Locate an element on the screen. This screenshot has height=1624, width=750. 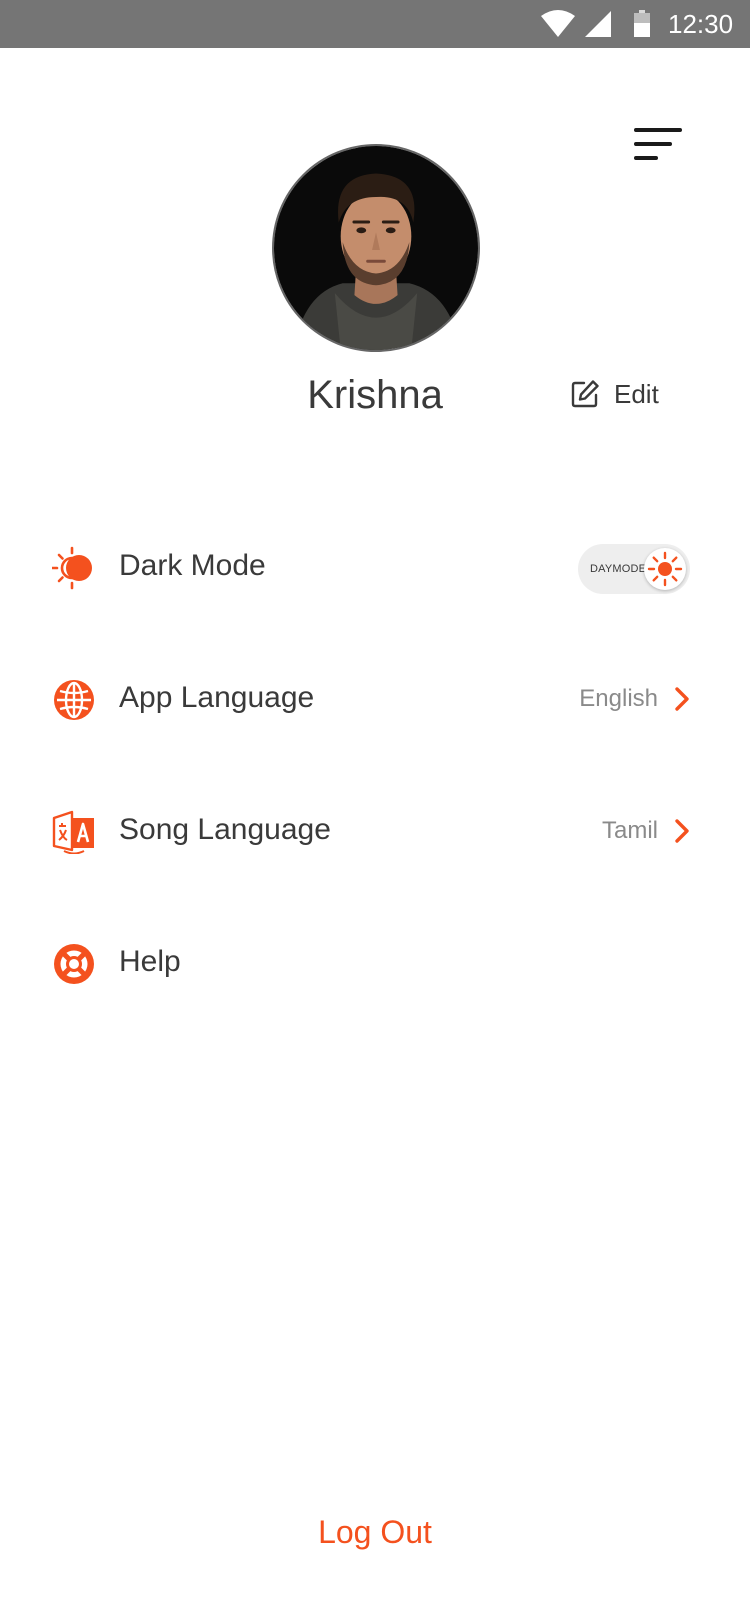
edit-profile-button: Edit is located at coordinates (614, 394).